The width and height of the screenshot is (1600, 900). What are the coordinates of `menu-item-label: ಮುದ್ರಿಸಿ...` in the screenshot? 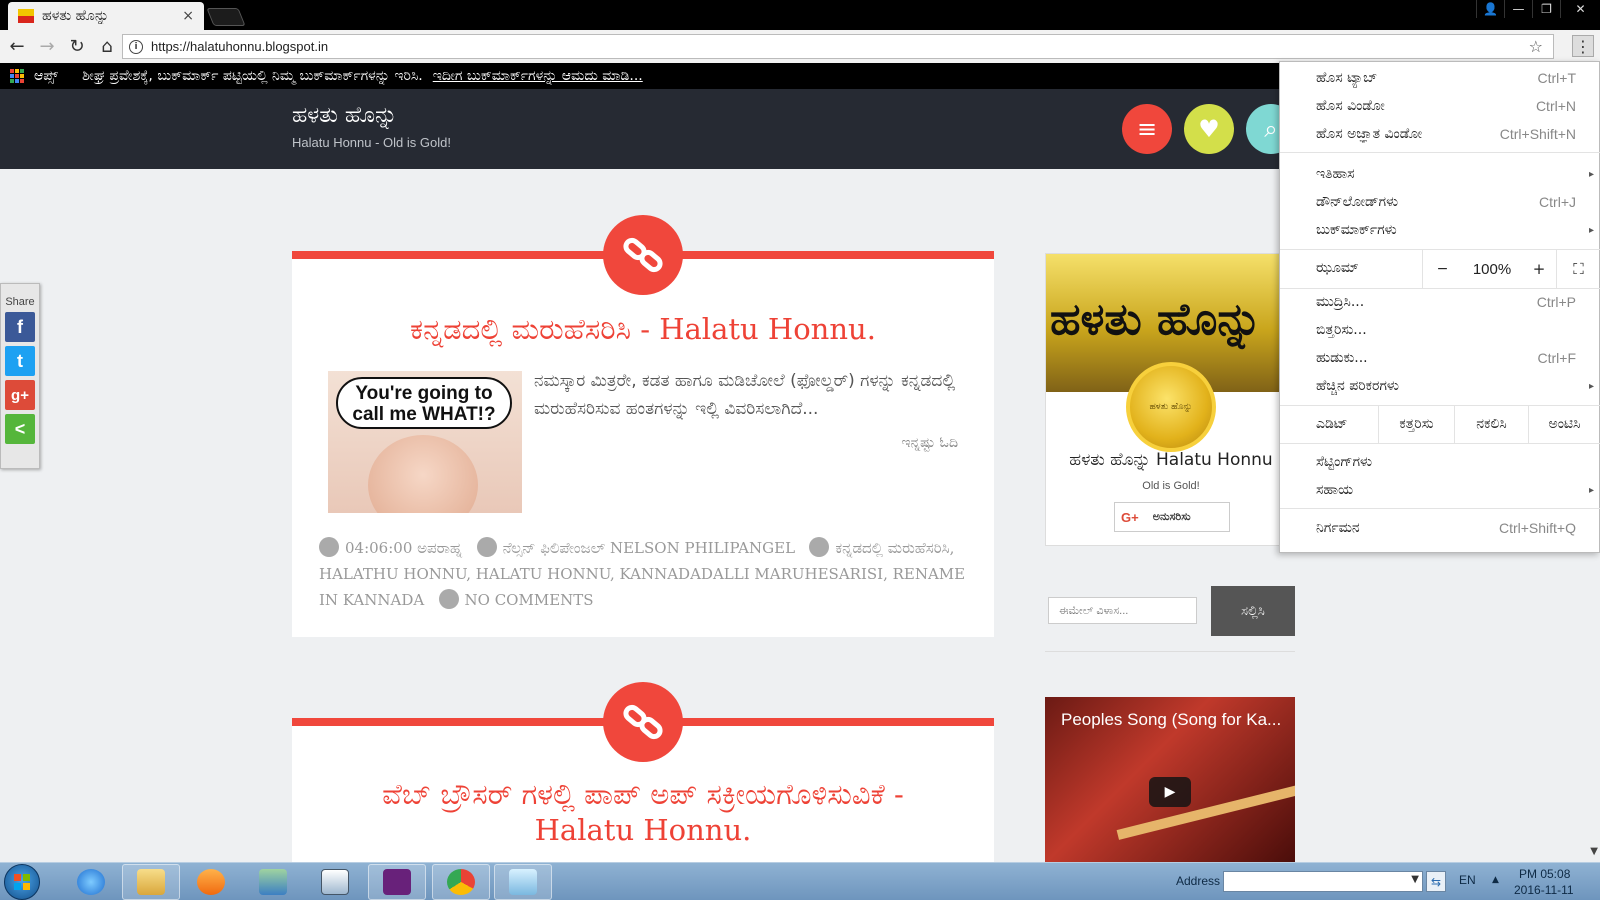 It's located at (1340, 302).